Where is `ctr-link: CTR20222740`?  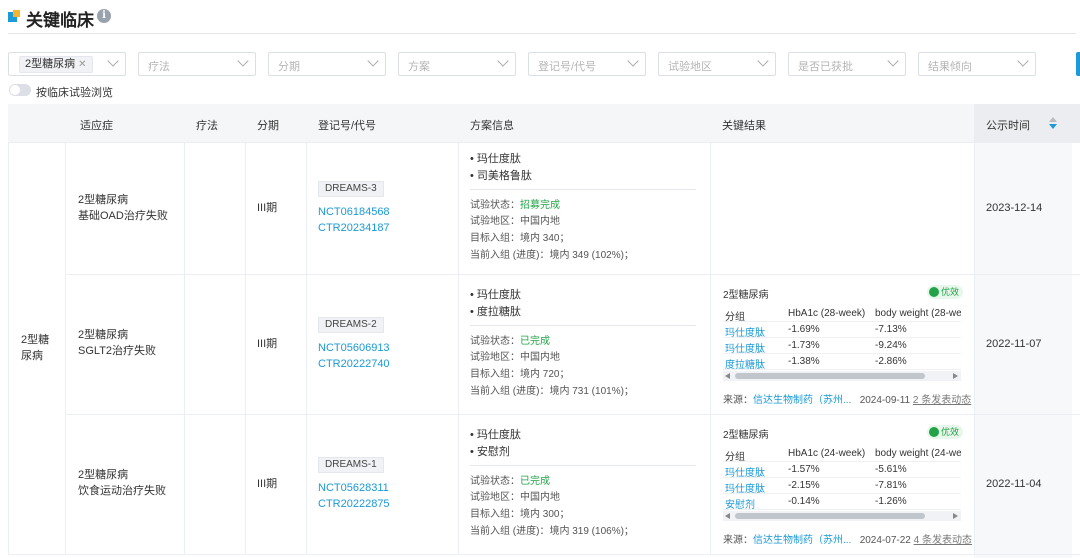 ctr-link: CTR20222740 is located at coordinates (354, 364).